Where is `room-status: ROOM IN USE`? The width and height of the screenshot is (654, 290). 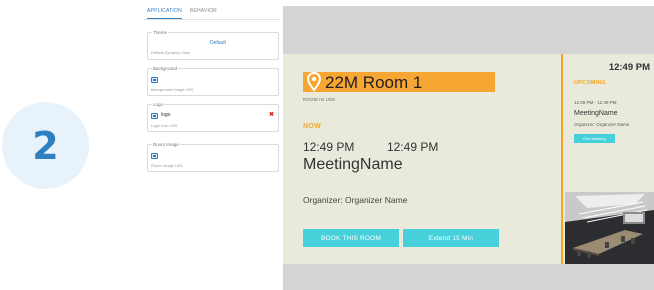 room-status: ROOM IN USE is located at coordinates (319, 99).